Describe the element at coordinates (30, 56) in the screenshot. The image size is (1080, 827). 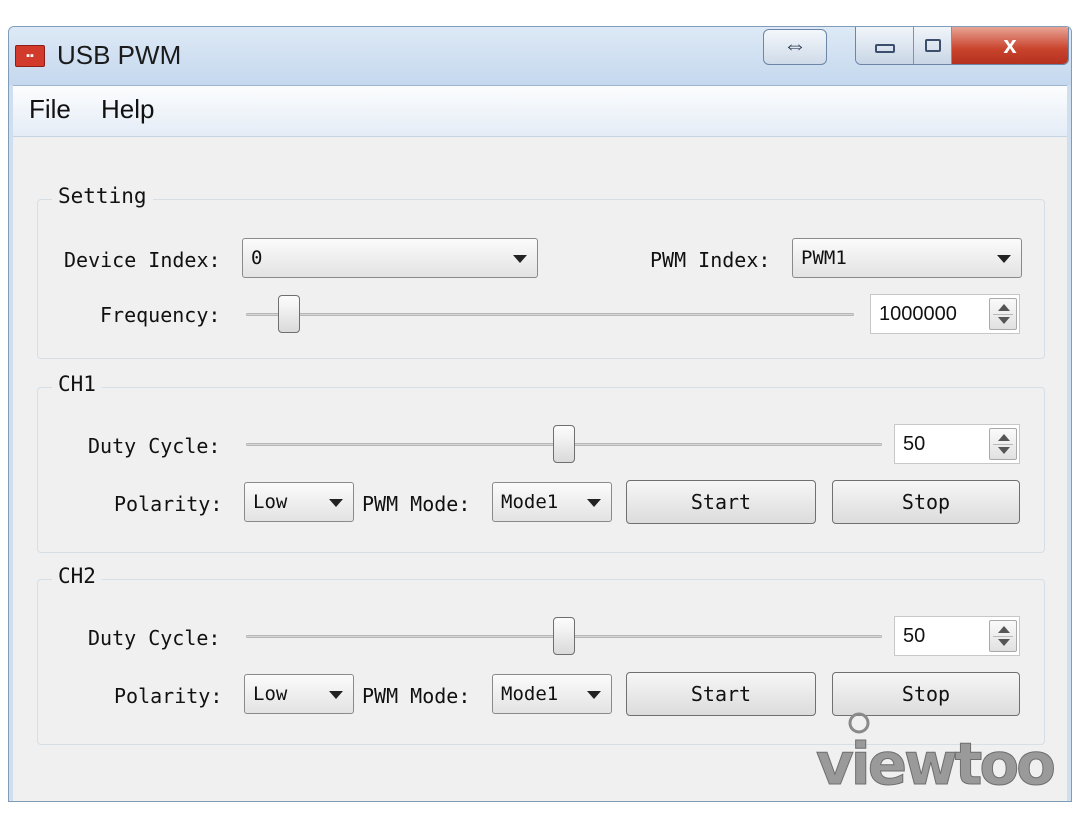
I see `app-icon: ▪▪` at that location.